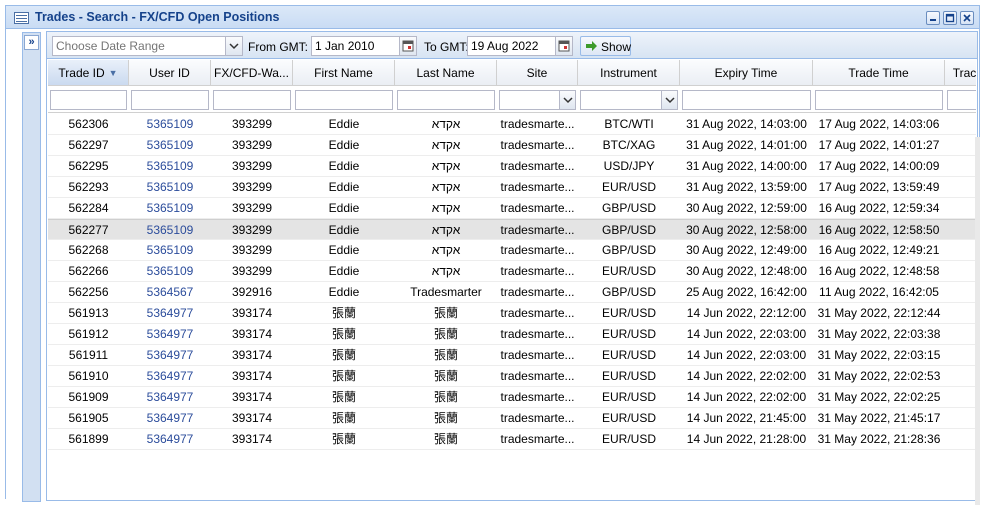 This screenshot has width=985, height=505. Describe the element at coordinates (88, 355) in the screenshot. I see `cell-trade-id: 561911` at that location.